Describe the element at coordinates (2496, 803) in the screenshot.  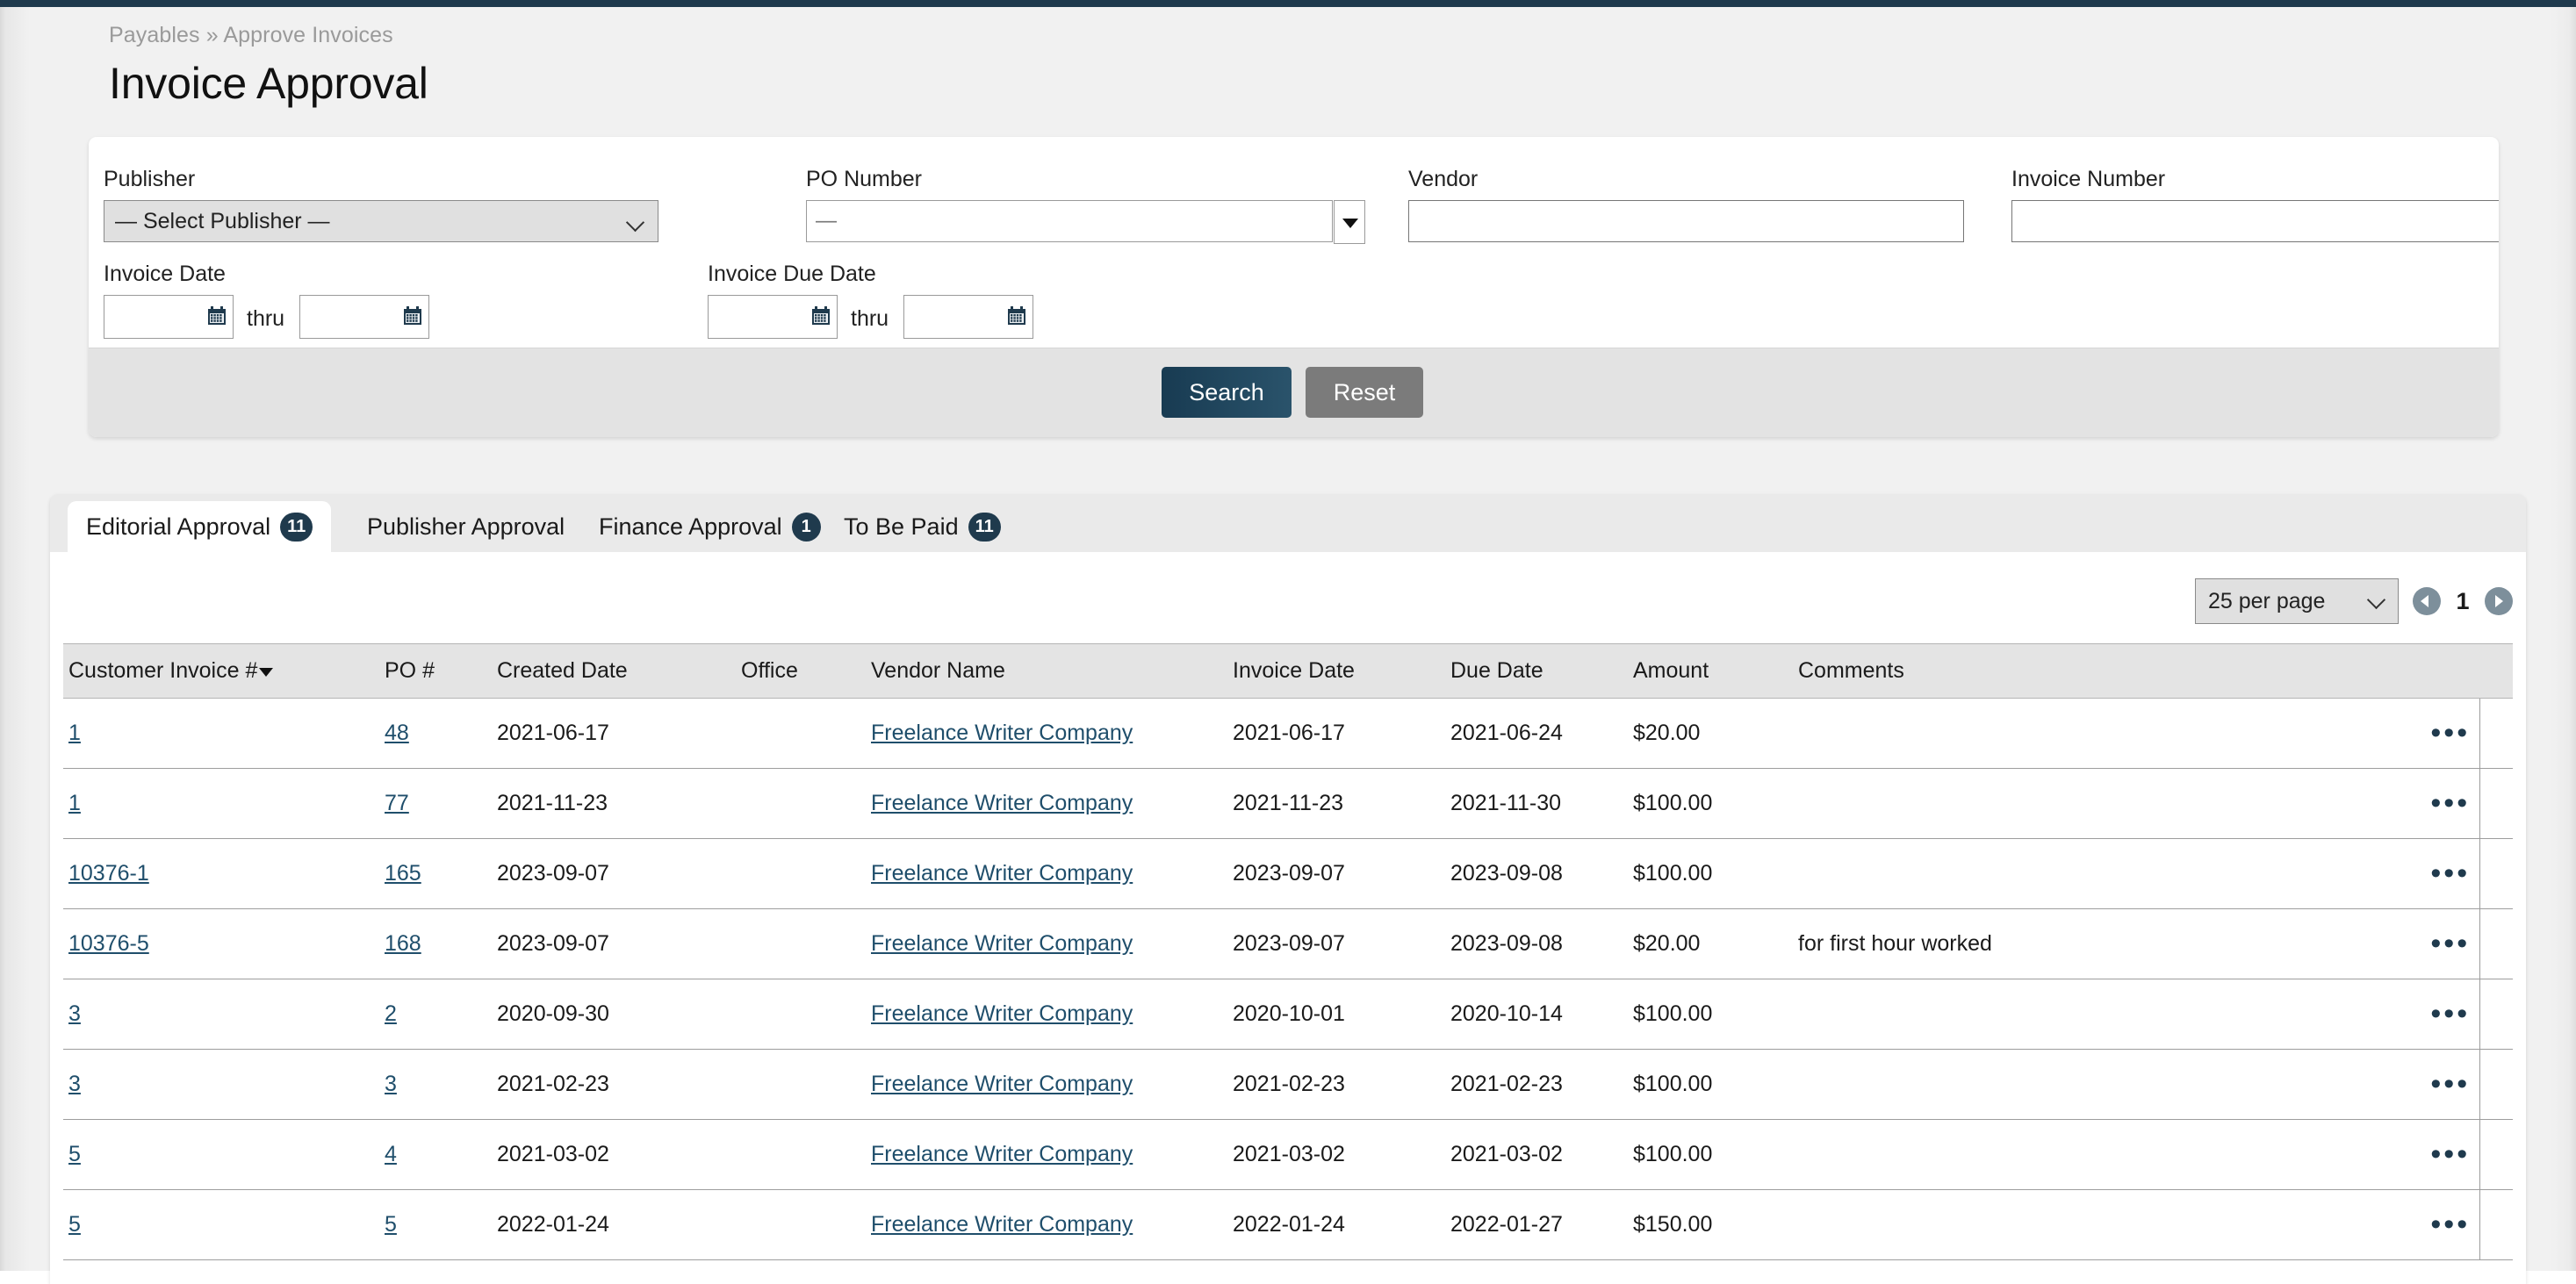
I see `row-spacer-cell` at that location.